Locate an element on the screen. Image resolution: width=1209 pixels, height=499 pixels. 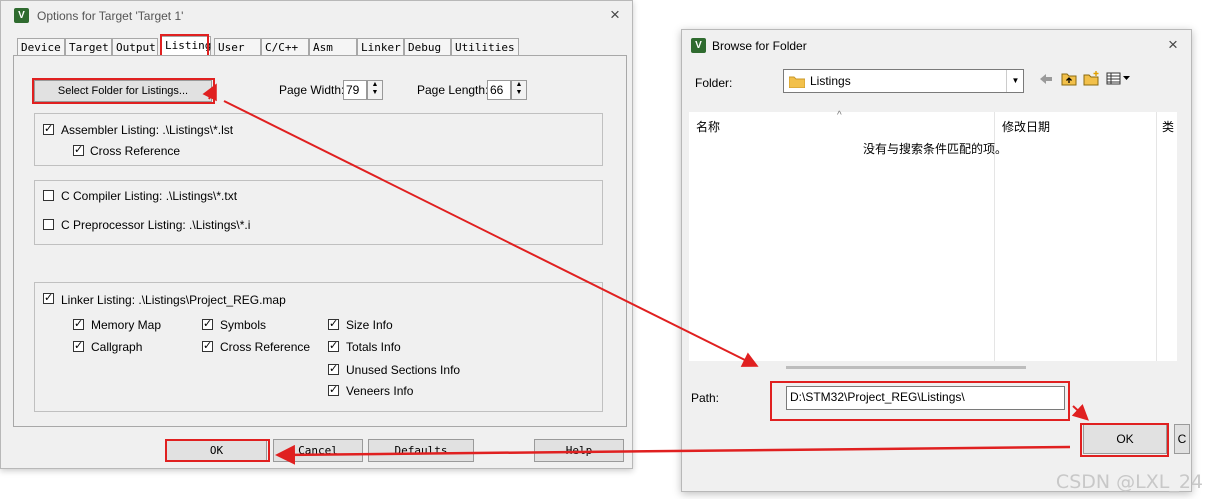
assembler-group is located at coordinates (318, 139).